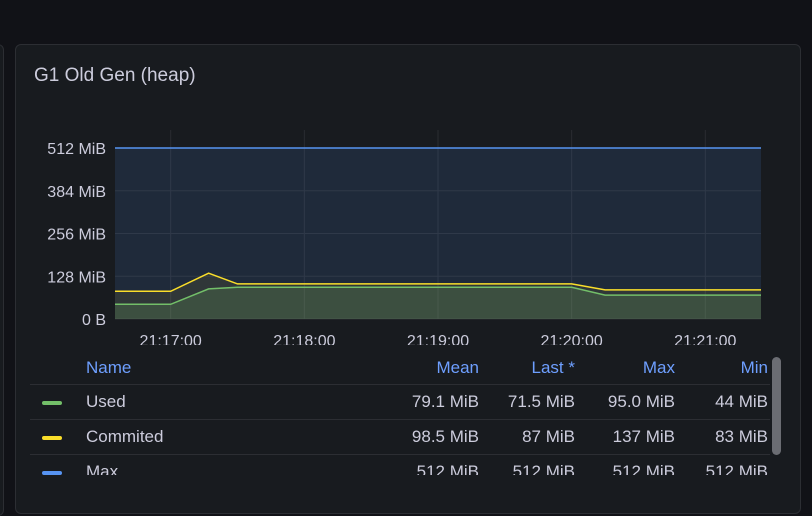 This screenshot has width=812, height=516. Describe the element at coordinates (400, 402) in the screenshot. I see `legend-row-used: Used 79.1 MiB 71.5 MiB 95.0 MiB 44 MiB` at that location.